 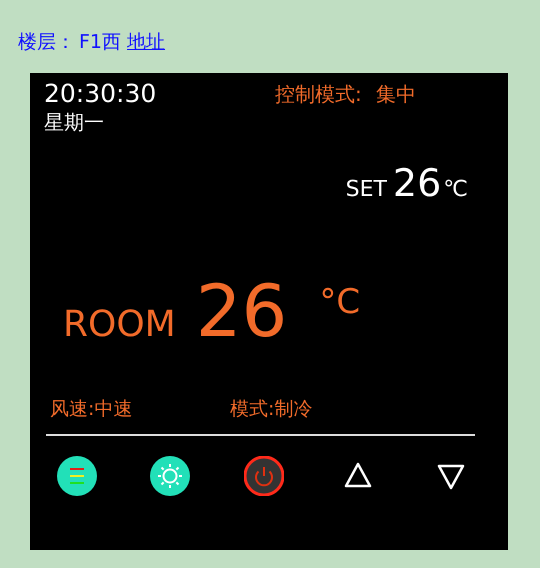 What do you see at coordinates (242, 311) in the screenshot?
I see `room-temperature: 26` at bounding box center [242, 311].